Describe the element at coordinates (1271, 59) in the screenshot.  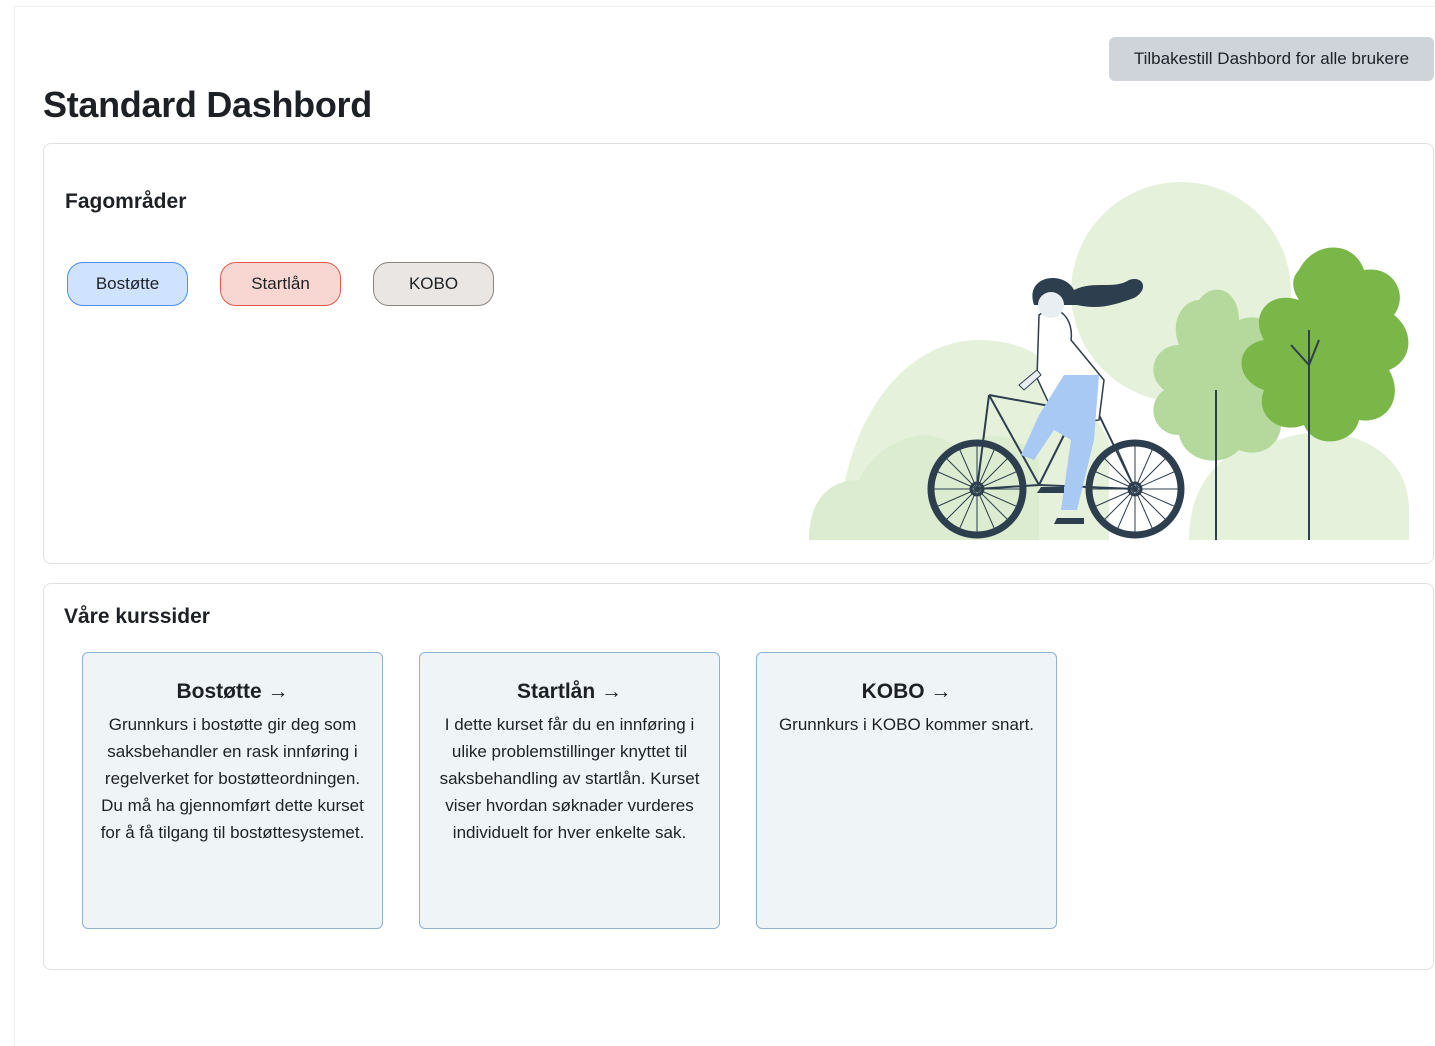
I see `reset-dashboard-button: Tilbakestill Dashbord for alle brukere` at that location.